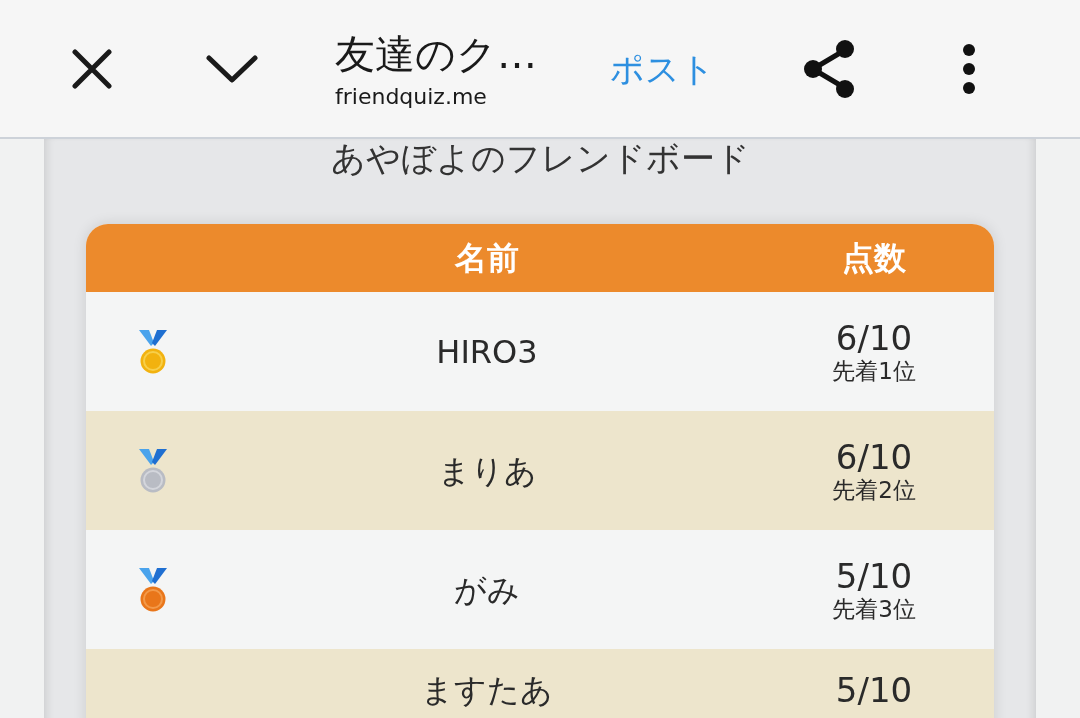 This screenshot has width=1080, height=718. I want to click on post-link: ポスト, so click(662, 68).